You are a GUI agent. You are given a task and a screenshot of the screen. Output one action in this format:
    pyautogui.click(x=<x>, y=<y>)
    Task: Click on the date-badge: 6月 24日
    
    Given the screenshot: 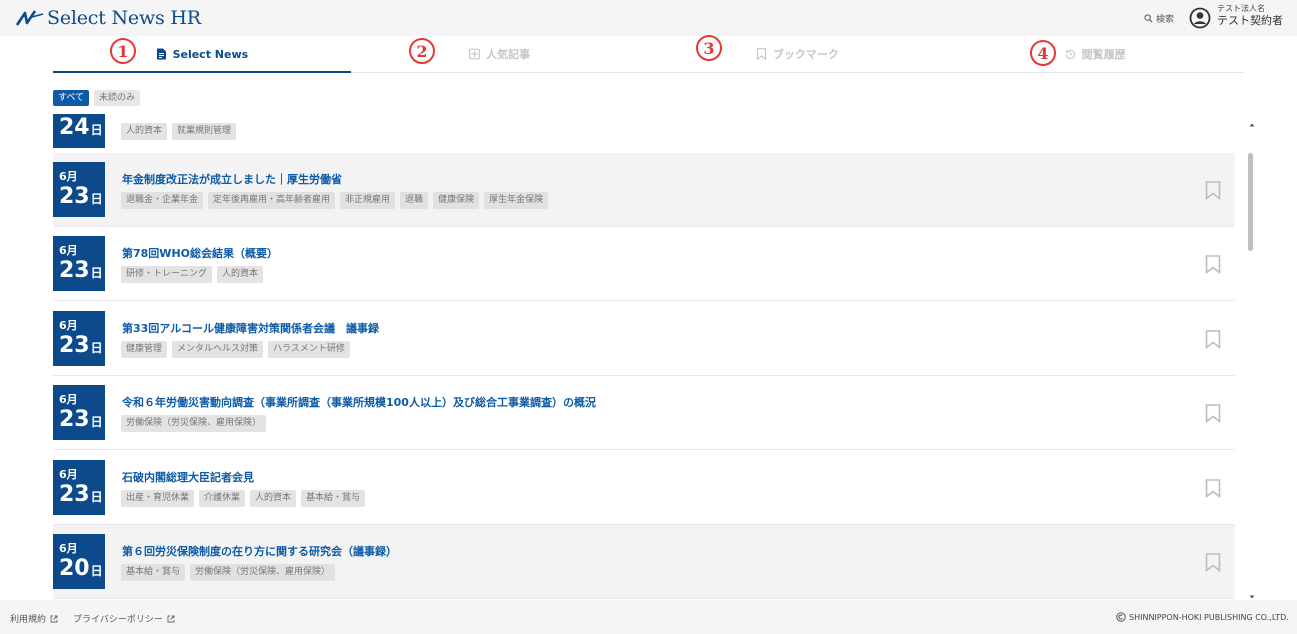 What is the action you would take?
    pyautogui.click(x=79, y=131)
    